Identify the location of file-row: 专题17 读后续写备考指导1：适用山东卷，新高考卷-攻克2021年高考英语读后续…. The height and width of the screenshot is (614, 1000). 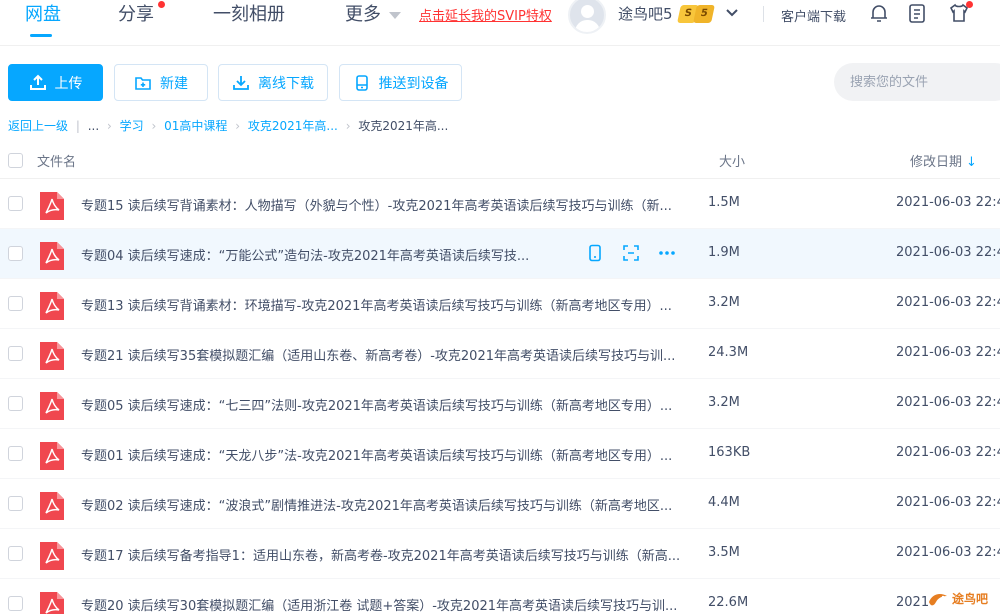
(500, 554).